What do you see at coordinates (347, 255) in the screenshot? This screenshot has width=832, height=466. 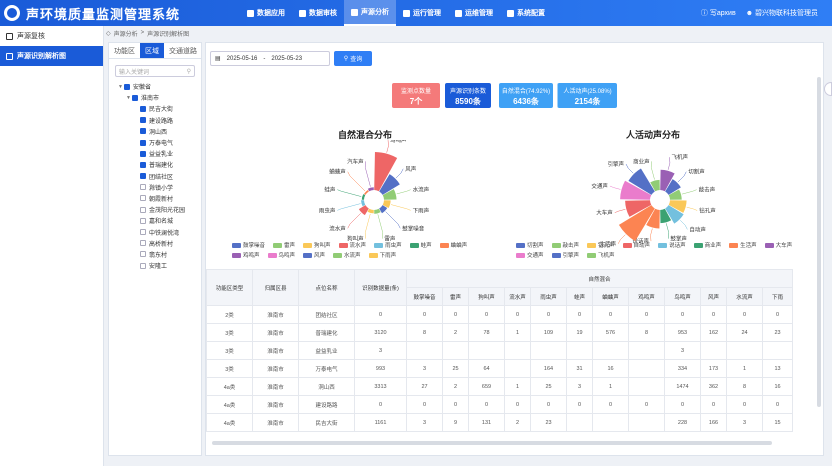 I see `legend-item: 水流声` at bounding box center [347, 255].